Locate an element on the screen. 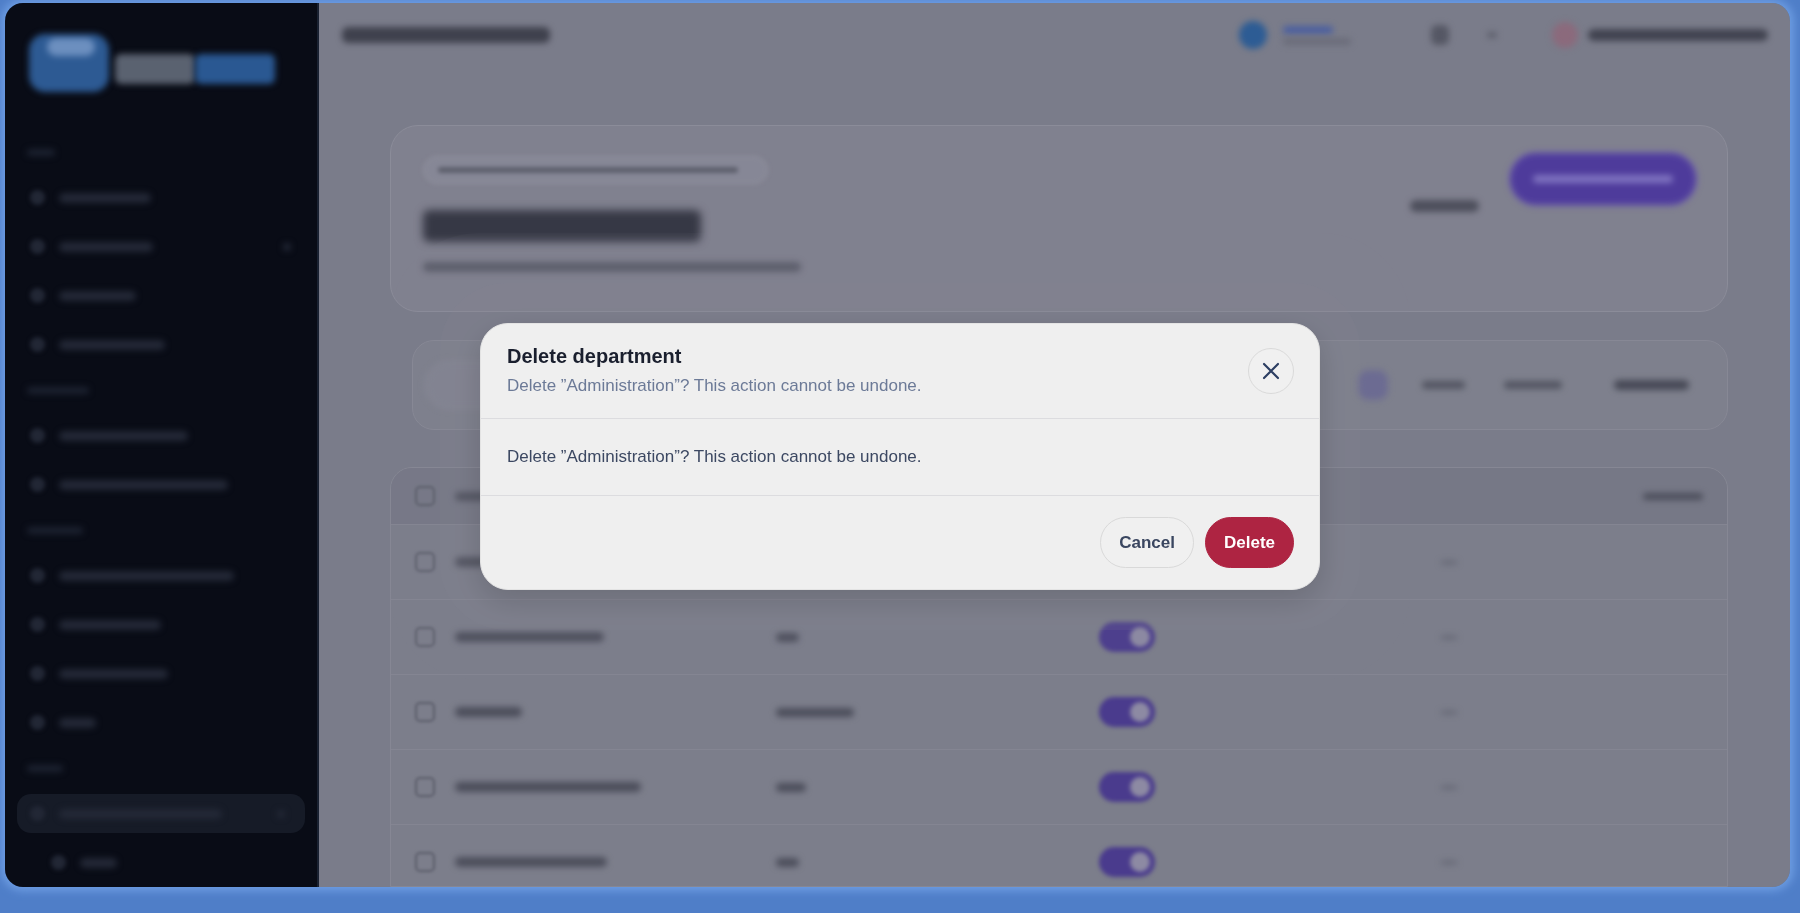 This screenshot has width=1800, height=913. close-button is located at coordinates (1271, 370).